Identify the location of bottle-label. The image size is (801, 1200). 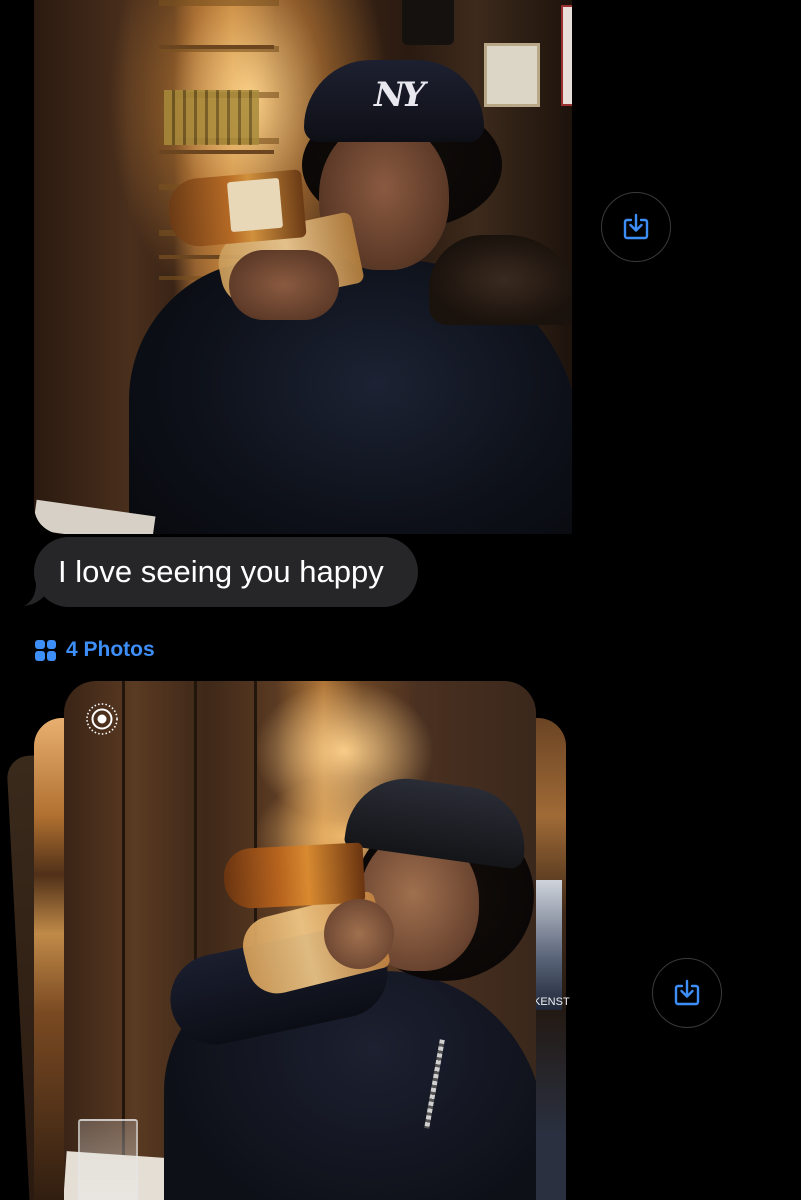
(255, 205).